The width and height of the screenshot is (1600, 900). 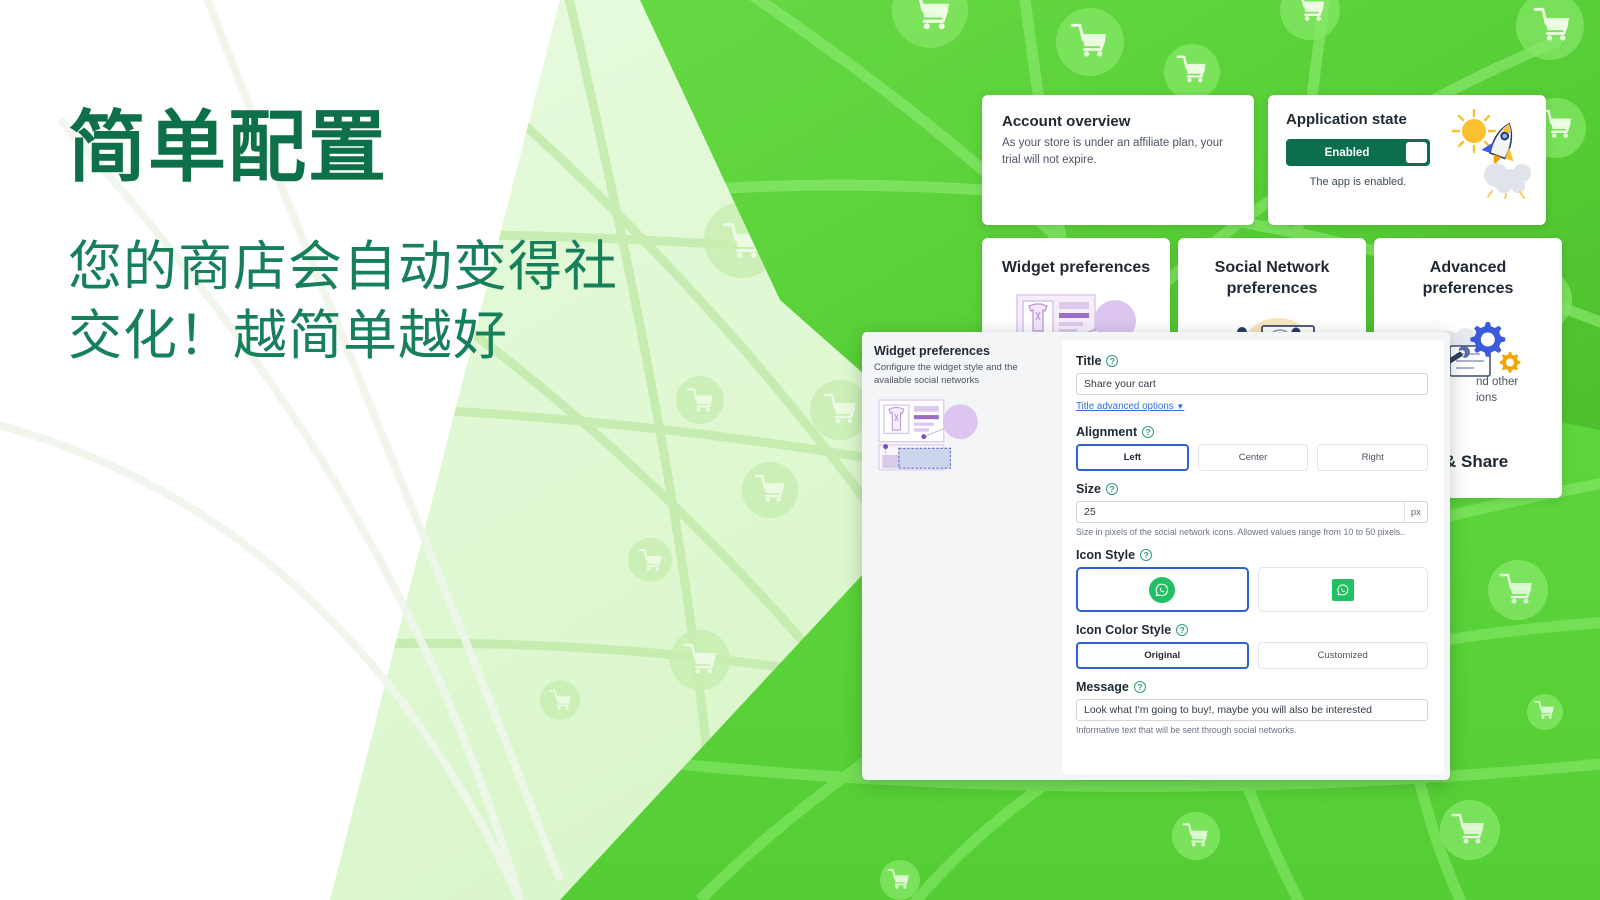 I want to click on modal-aside-title: Widget preferences, so click(x=932, y=351).